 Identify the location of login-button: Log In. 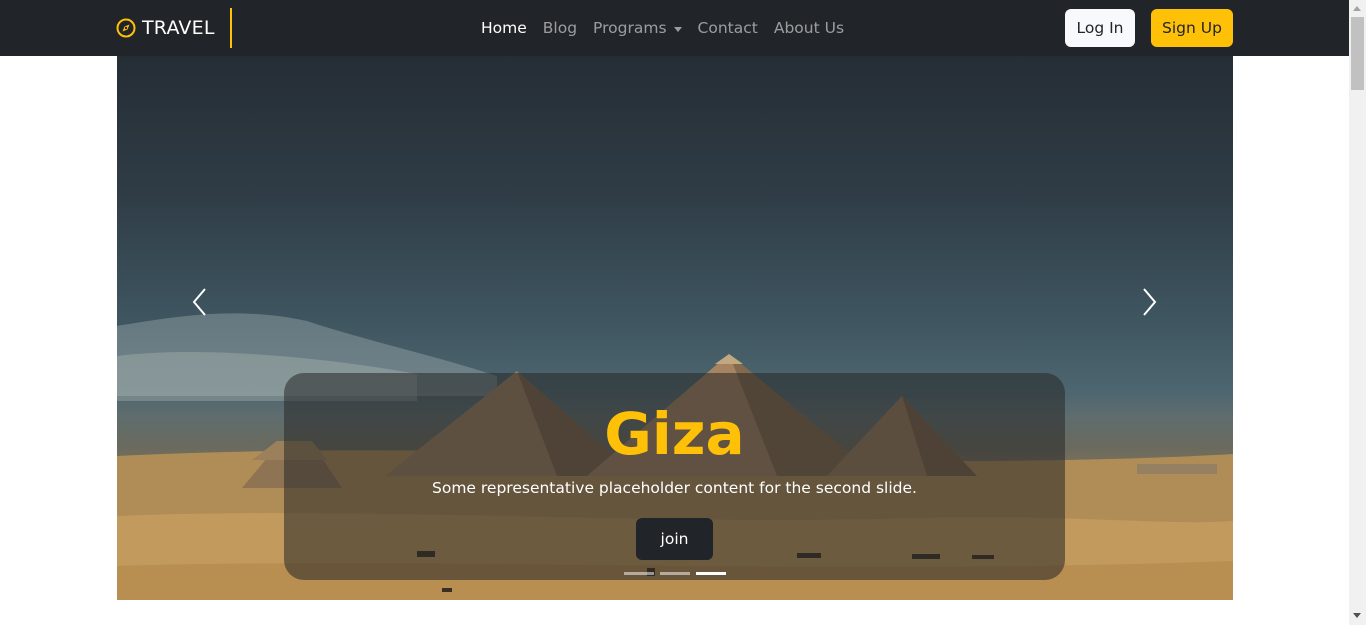
(1100, 28).